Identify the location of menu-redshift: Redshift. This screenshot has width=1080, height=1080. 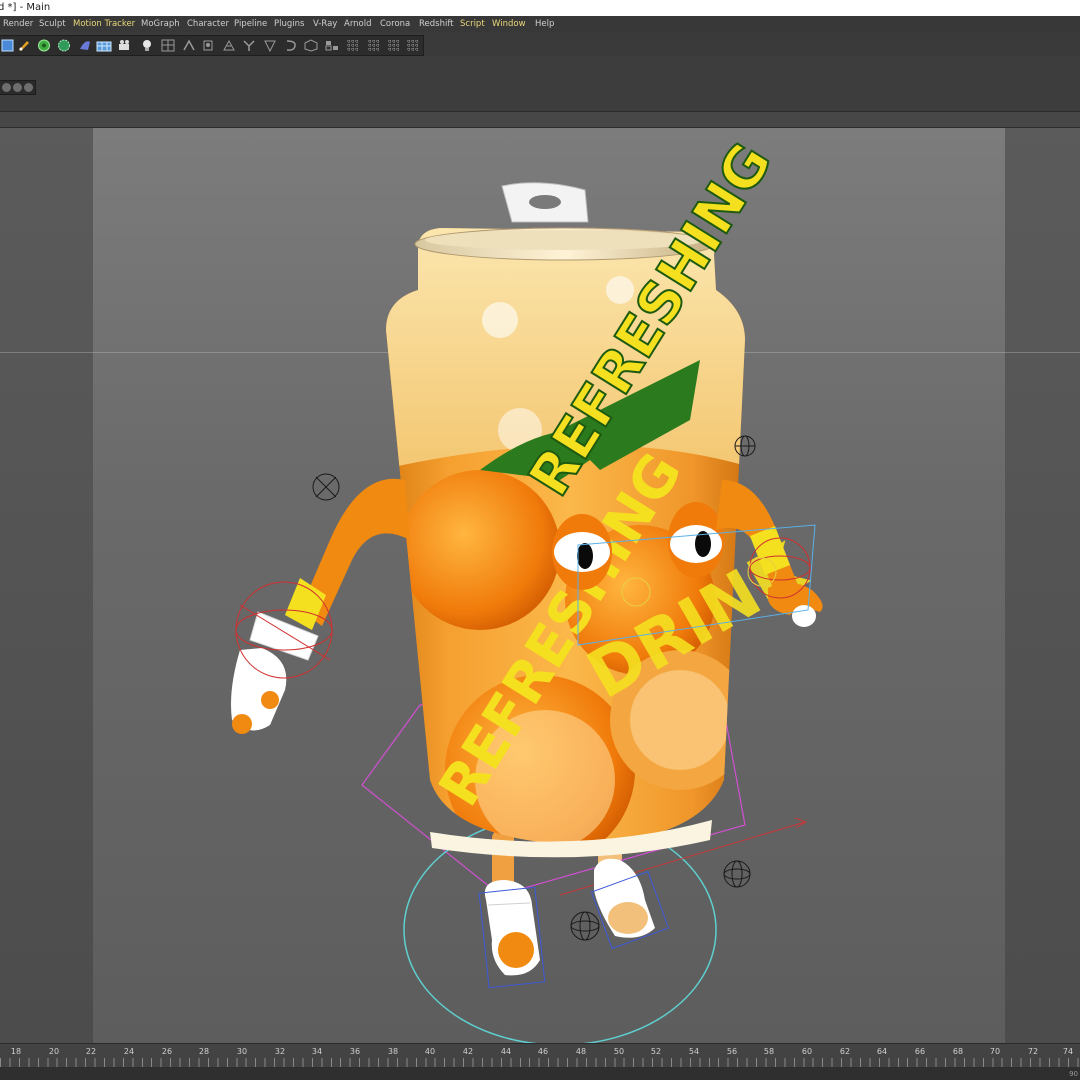
(436, 24).